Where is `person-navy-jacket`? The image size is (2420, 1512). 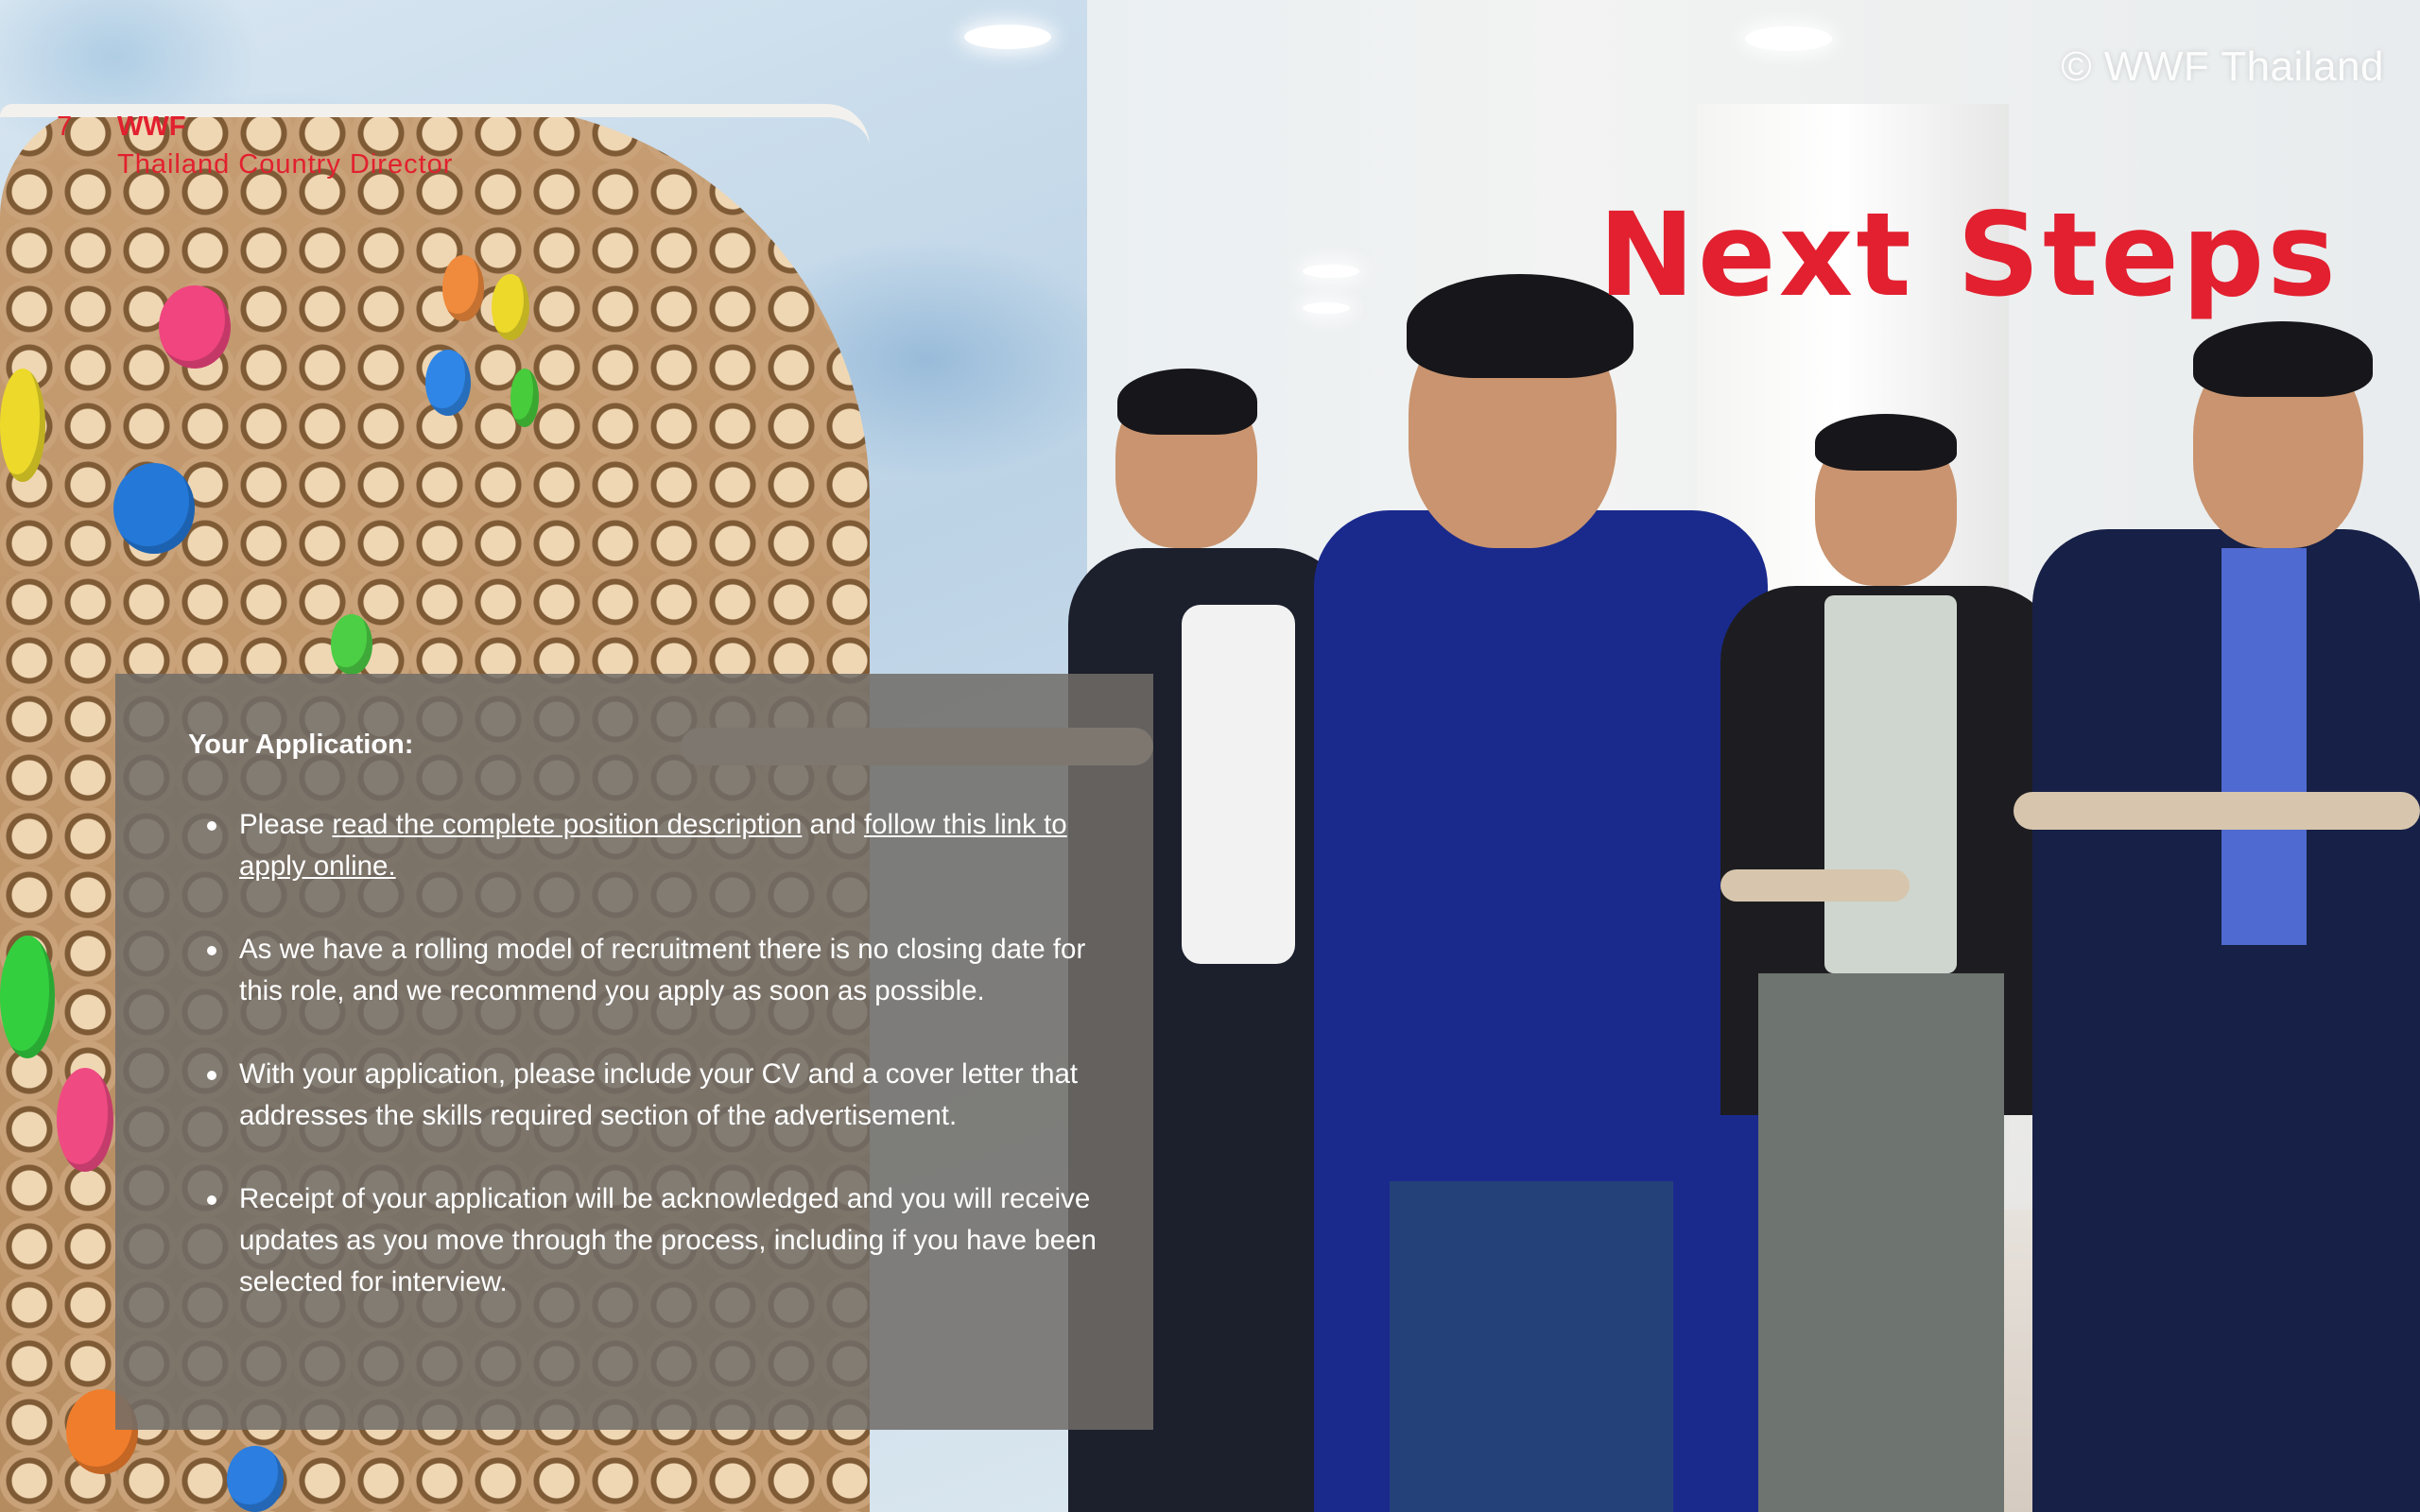 person-navy-jacket is located at coordinates (2226, 916).